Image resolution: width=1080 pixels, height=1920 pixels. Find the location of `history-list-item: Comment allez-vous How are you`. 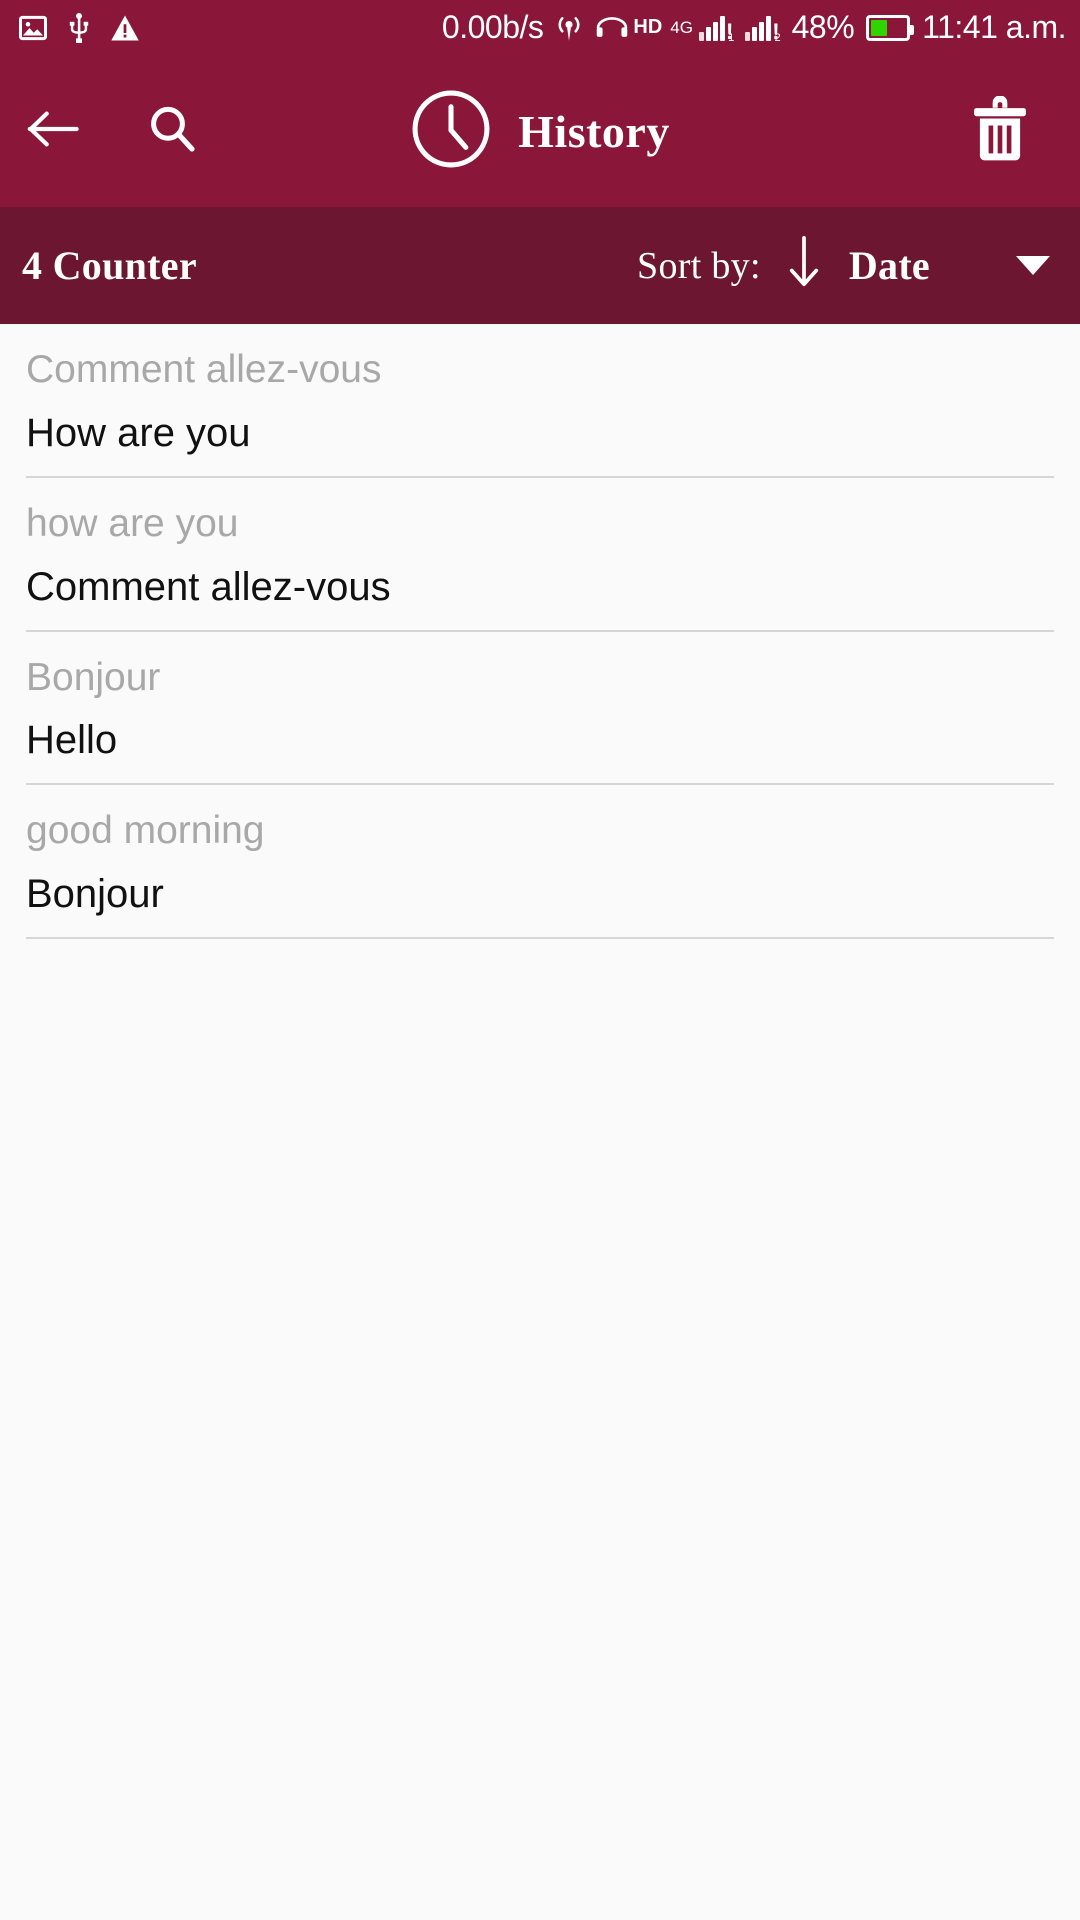

history-list-item: Comment allez-vous How are you is located at coordinates (540, 401).